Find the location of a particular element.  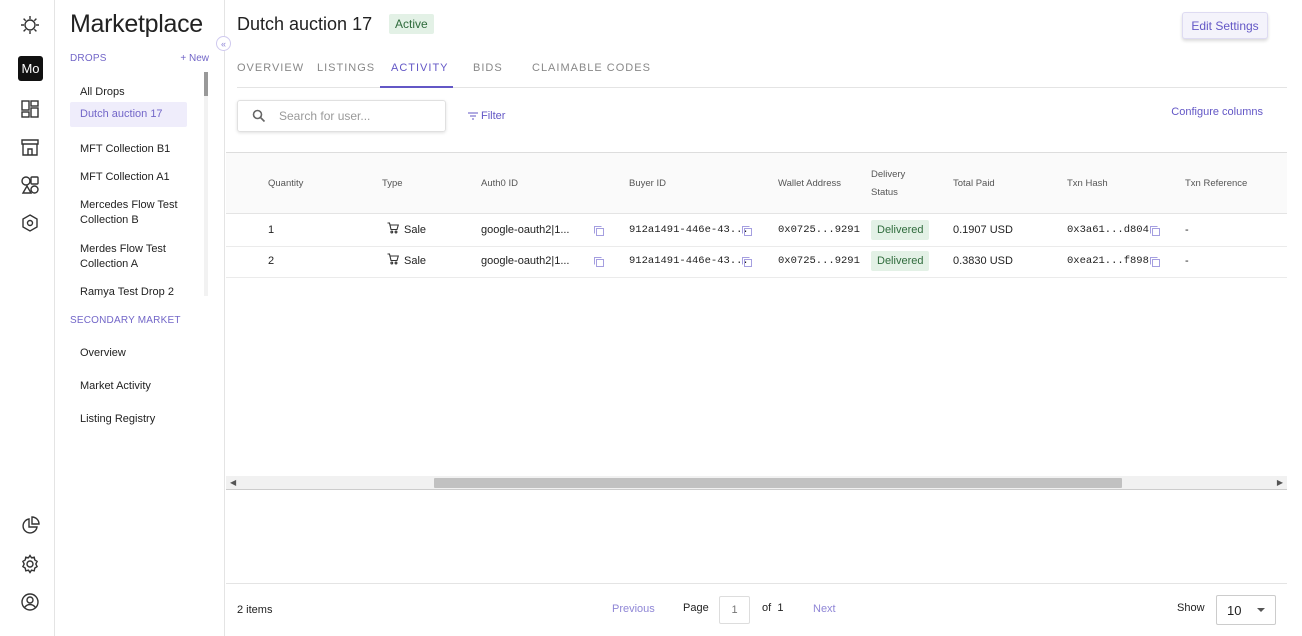

col-type: Type is located at coordinates (392, 184).